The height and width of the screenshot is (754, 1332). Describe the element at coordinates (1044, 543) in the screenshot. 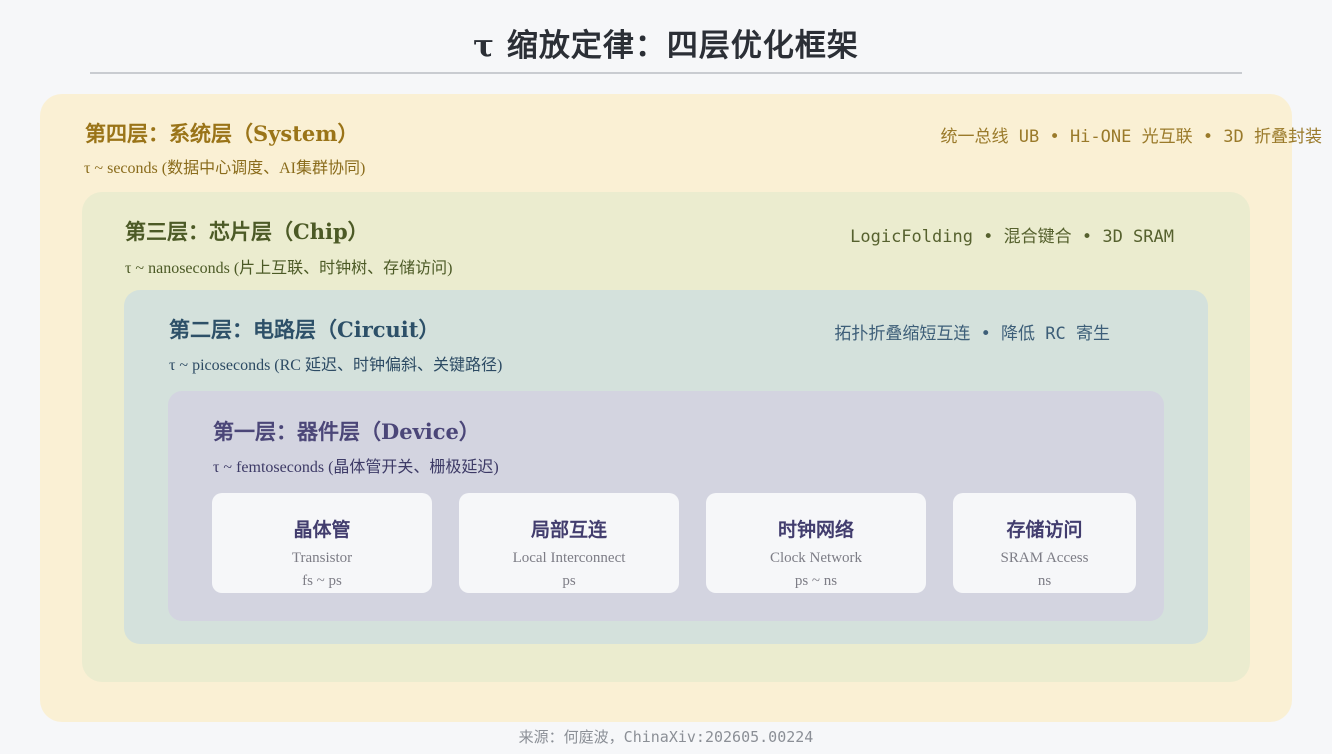

I see `card-sram-access: 存储访问 SRAM Access ns` at that location.